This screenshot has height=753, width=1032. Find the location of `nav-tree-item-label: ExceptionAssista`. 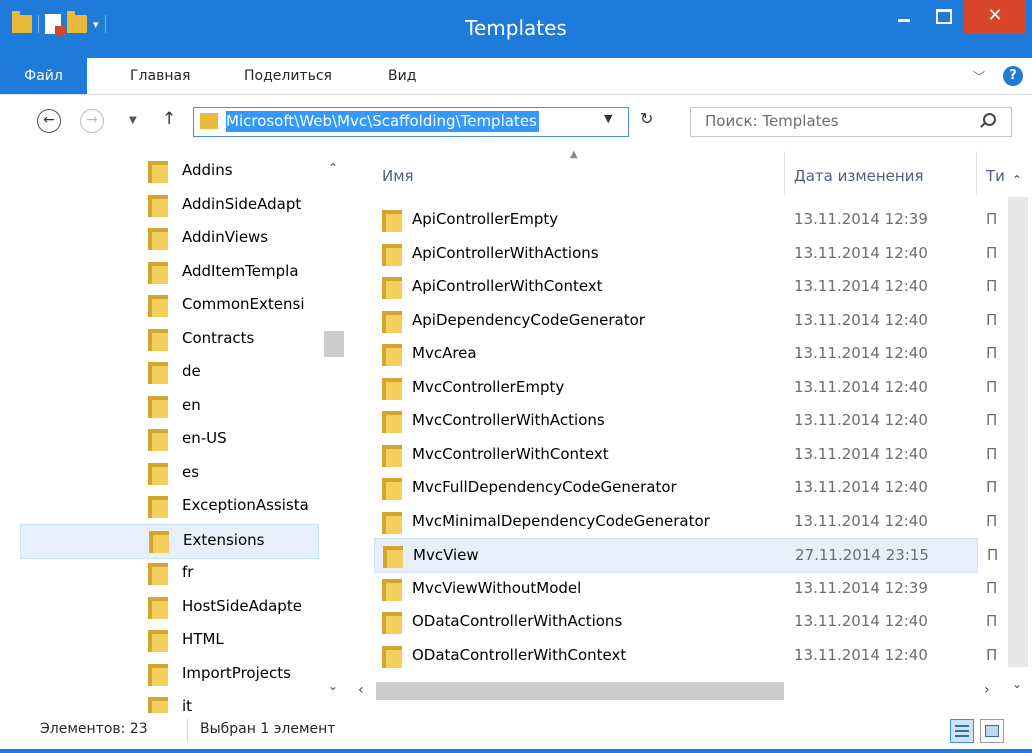

nav-tree-item-label: ExceptionAssista is located at coordinates (245, 505).